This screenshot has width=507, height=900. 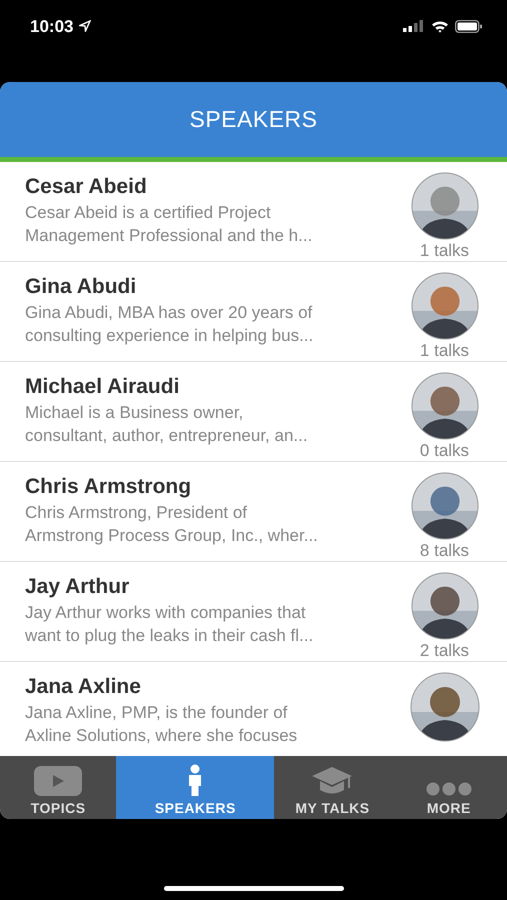 I want to click on tab-item: SPEAKERS, so click(x=195, y=787).